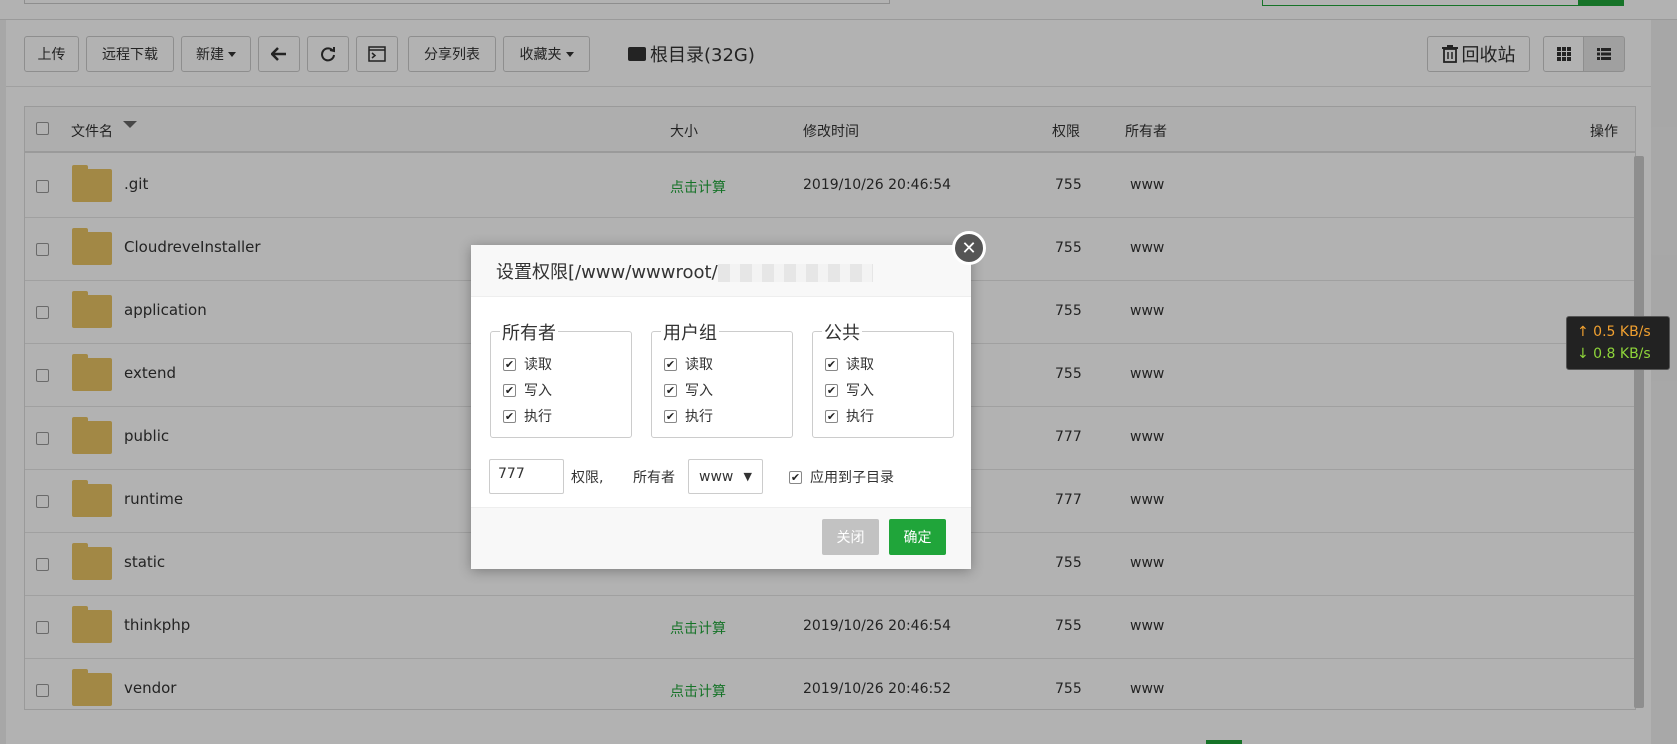 The width and height of the screenshot is (1677, 744). I want to click on redacted-path, so click(795, 273).